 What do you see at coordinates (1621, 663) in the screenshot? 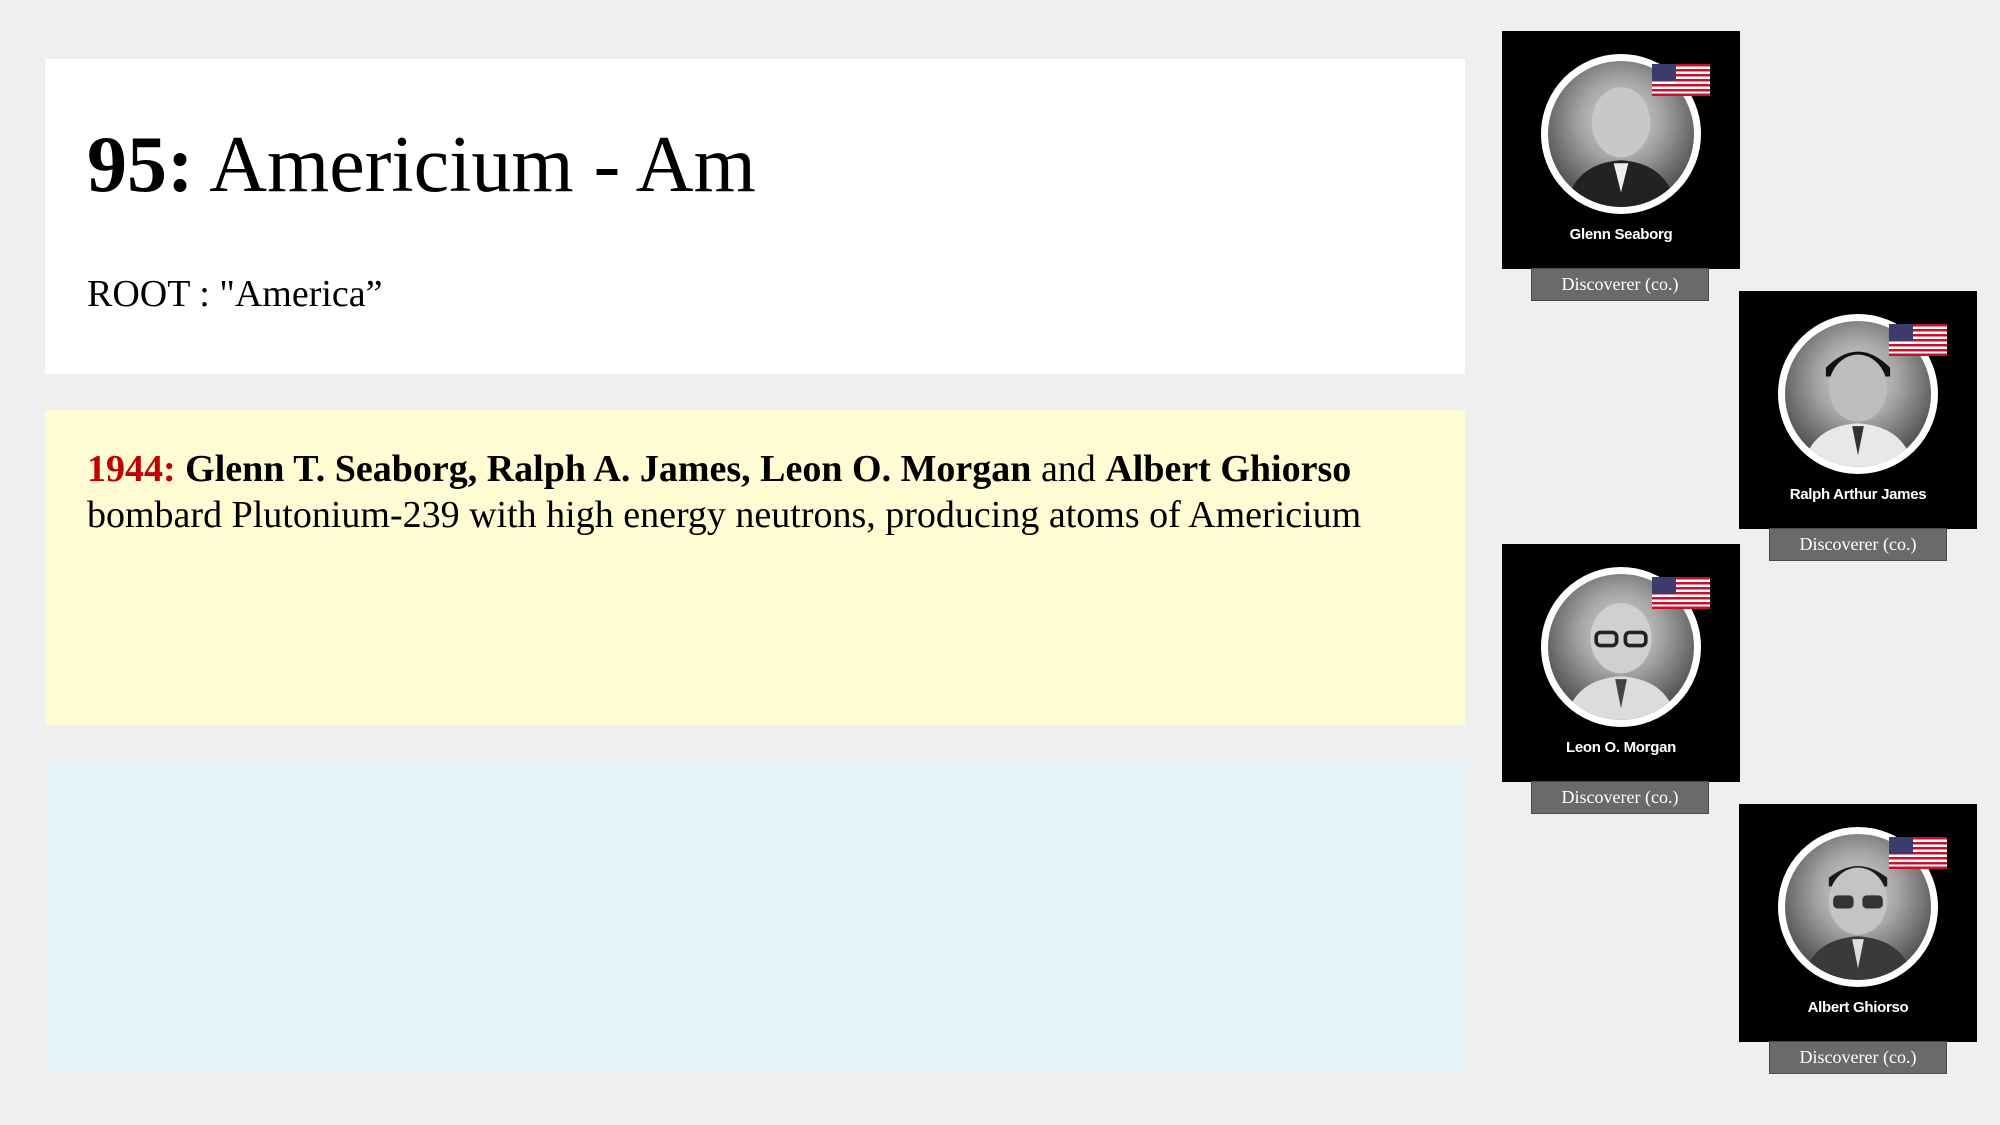
I see `discoverer-card: Leon O. Morgan` at bounding box center [1621, 663].